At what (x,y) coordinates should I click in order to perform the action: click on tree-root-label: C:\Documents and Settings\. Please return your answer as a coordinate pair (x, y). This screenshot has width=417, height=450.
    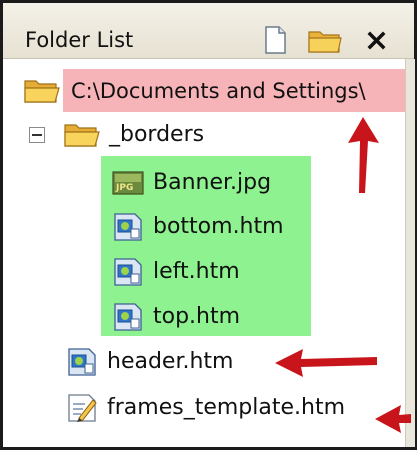
    Looking at the image, I should click on (238, 91).